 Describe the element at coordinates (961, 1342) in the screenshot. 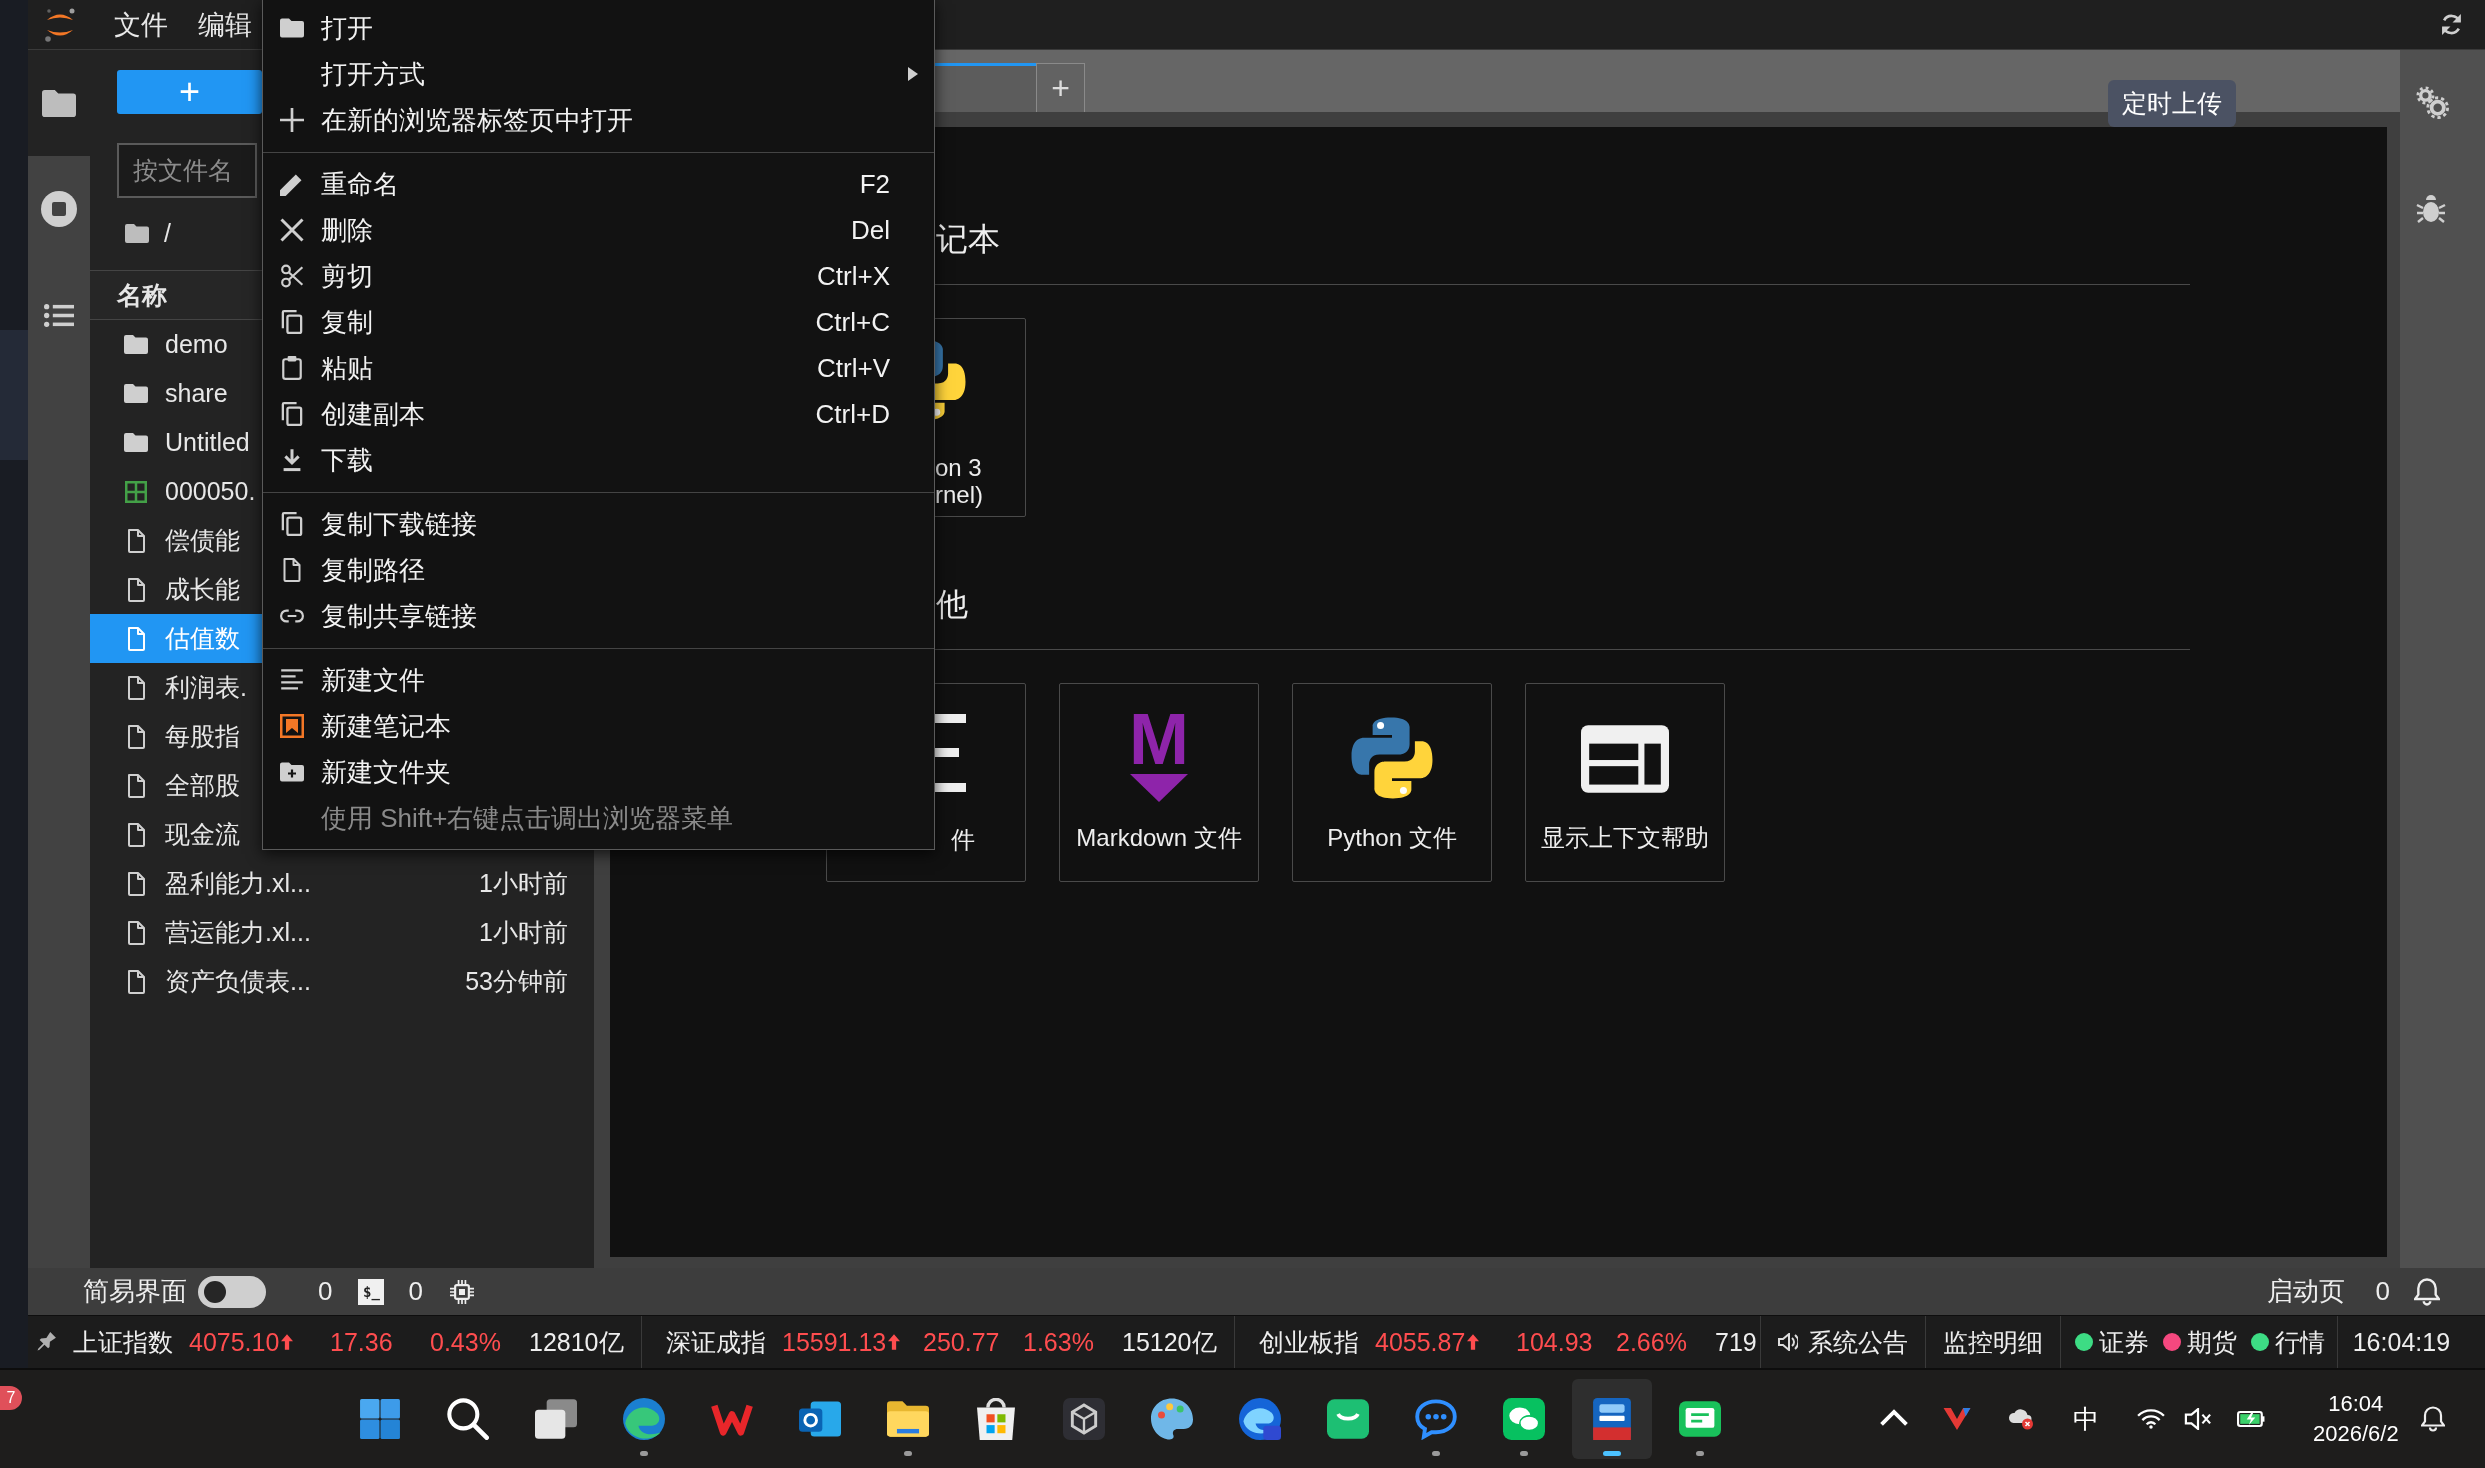

I see `index-change: 250.77` at that location.